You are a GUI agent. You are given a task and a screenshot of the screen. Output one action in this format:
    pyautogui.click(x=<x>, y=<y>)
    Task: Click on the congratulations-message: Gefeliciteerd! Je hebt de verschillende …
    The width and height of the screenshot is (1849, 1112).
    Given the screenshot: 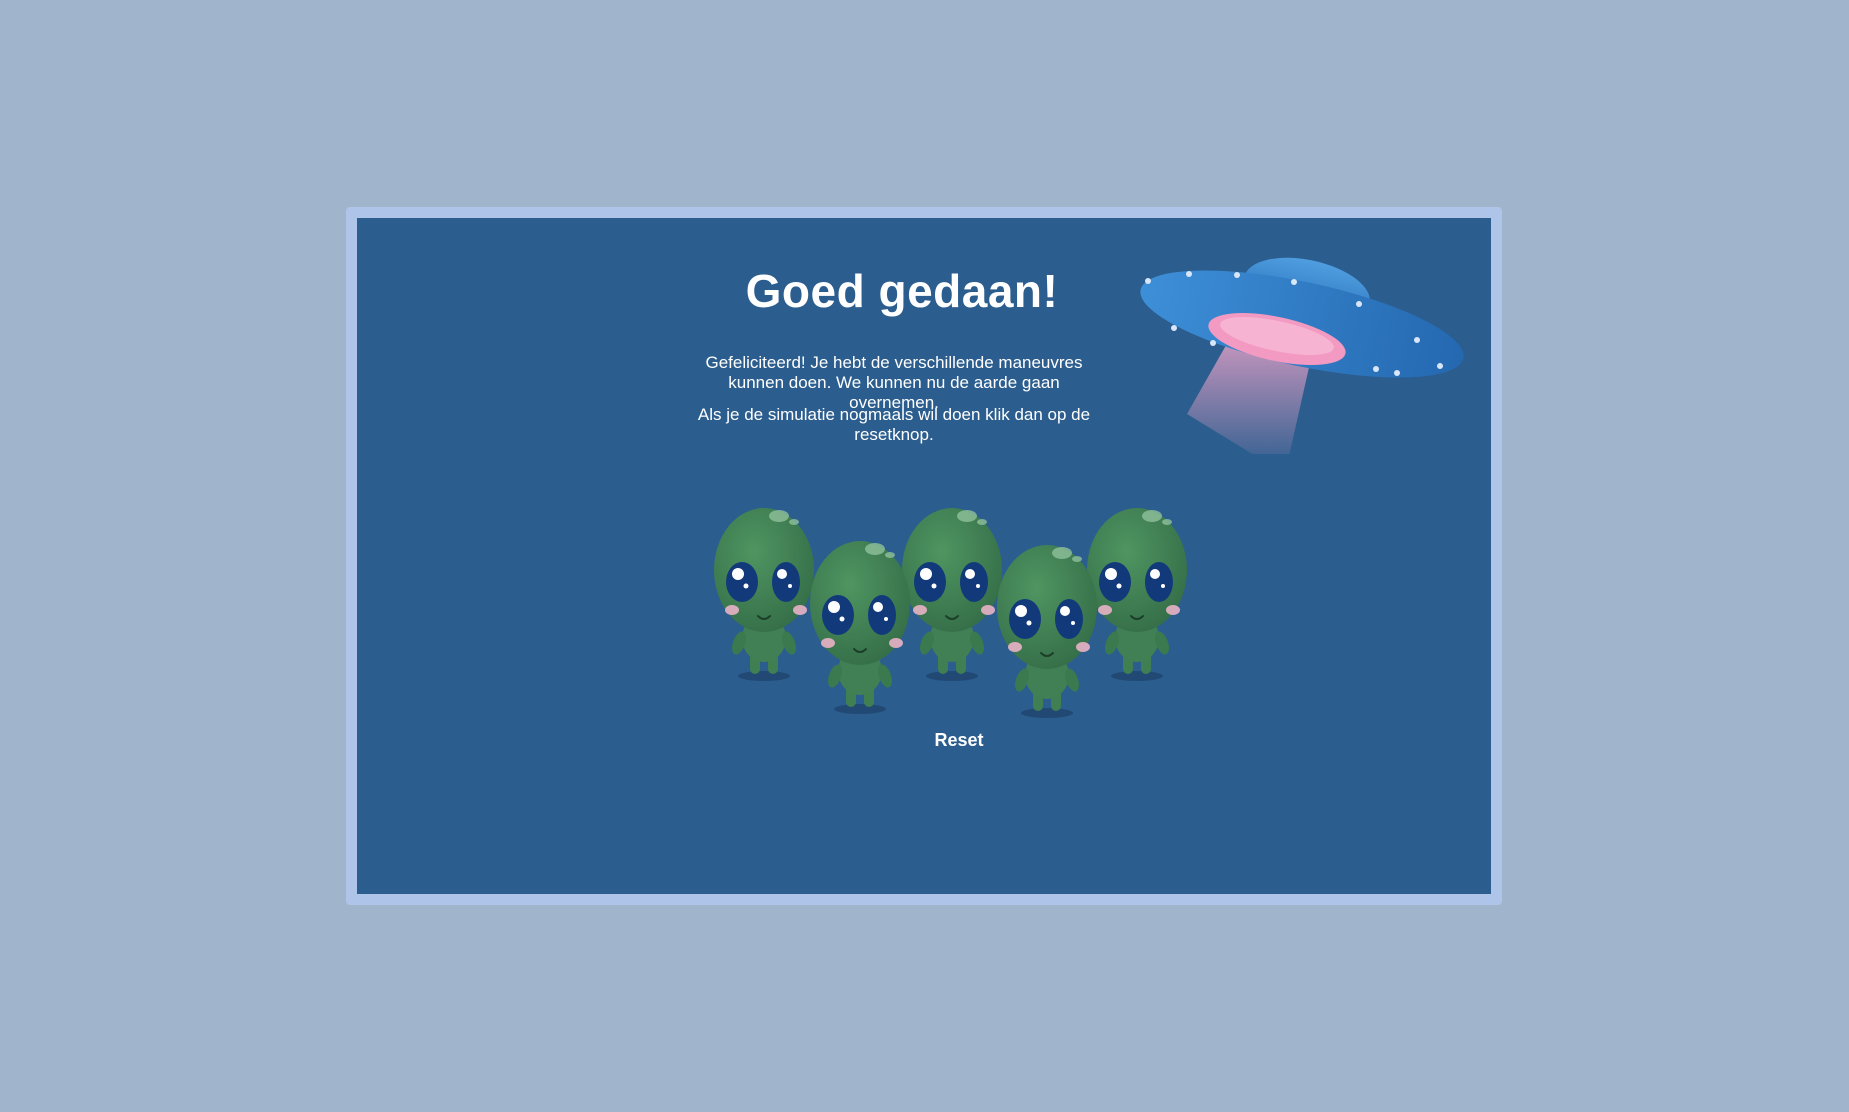 What is the action you would take?
    pyautogui.click(x=894, y=382)
    